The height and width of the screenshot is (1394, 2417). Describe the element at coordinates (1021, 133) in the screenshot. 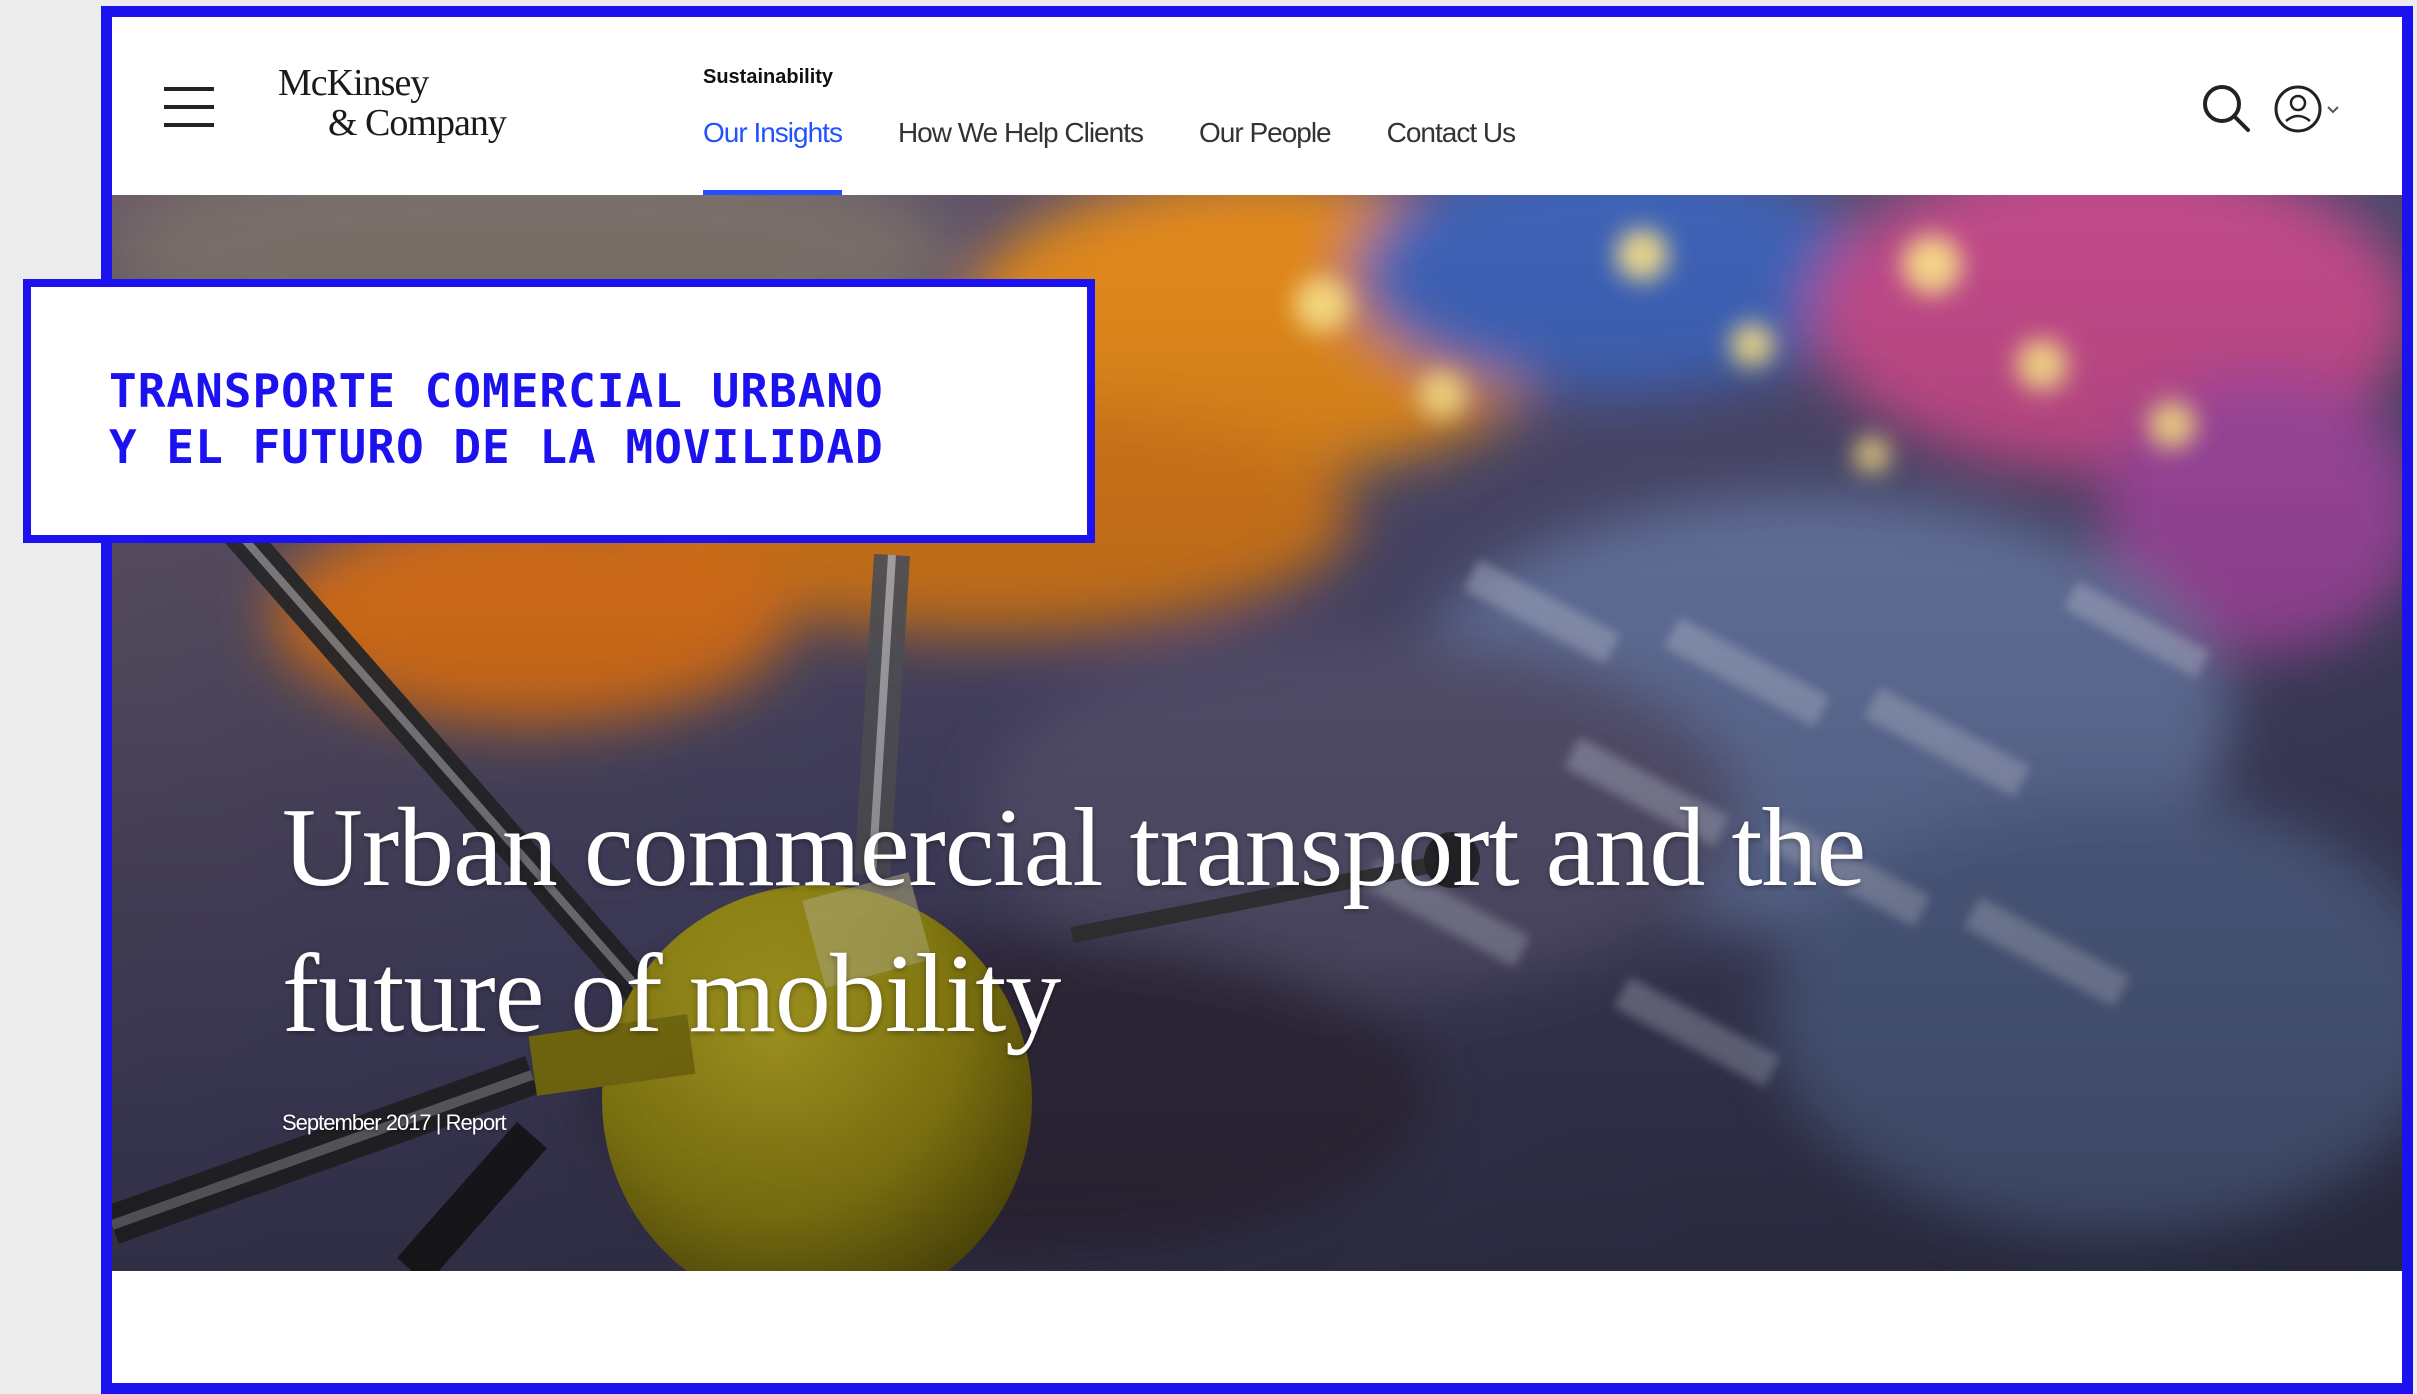

I see `nav-how-we-help-clients: How We Help Clients` at that location.